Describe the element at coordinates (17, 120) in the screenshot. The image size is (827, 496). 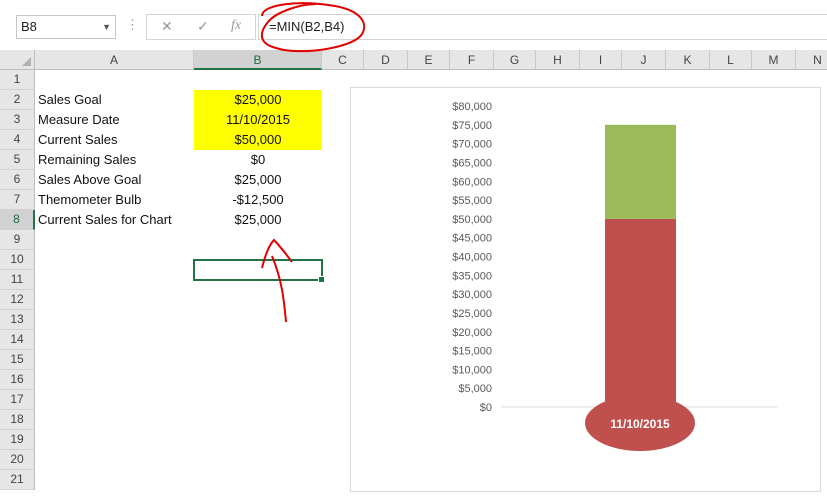
I see `row-header-3: 3` at that location.